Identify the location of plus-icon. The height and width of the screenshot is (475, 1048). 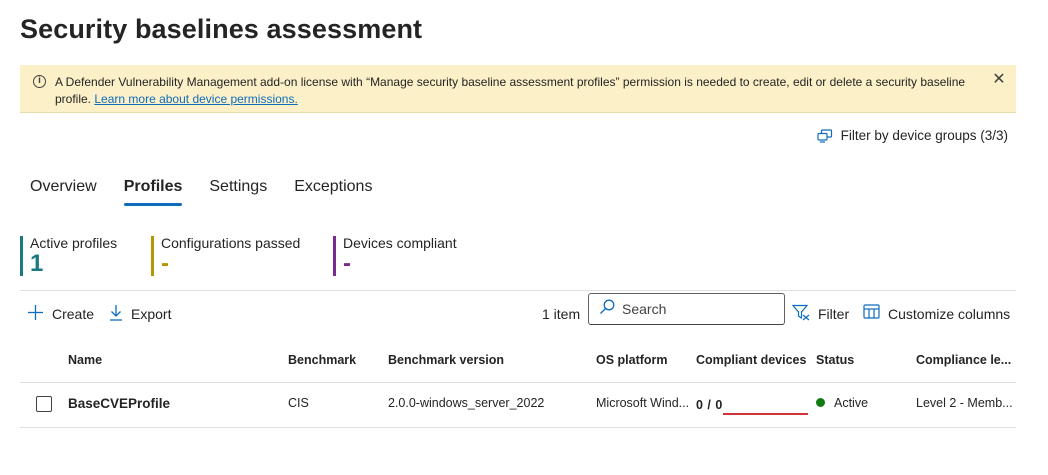
(35, 314).